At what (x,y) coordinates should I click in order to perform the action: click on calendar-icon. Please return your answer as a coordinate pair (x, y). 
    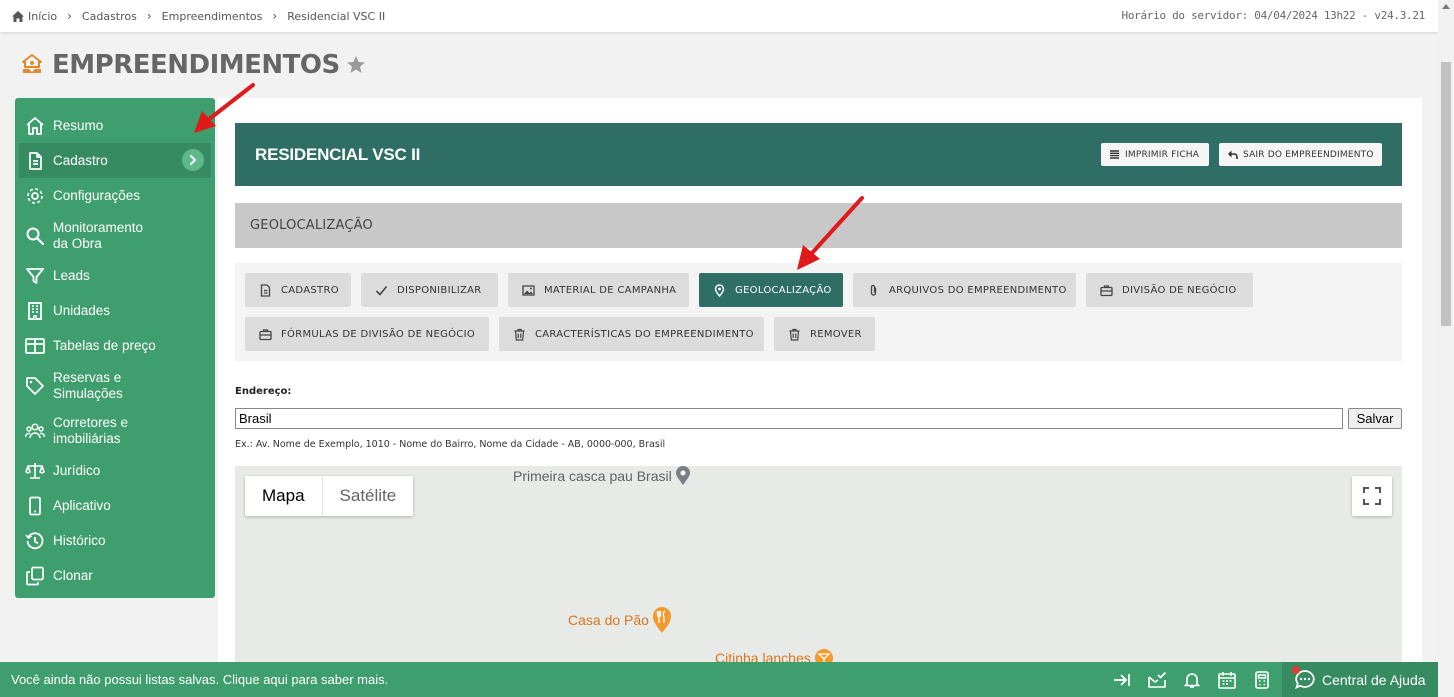
    Looking at the image, I should click on (1227, 680).